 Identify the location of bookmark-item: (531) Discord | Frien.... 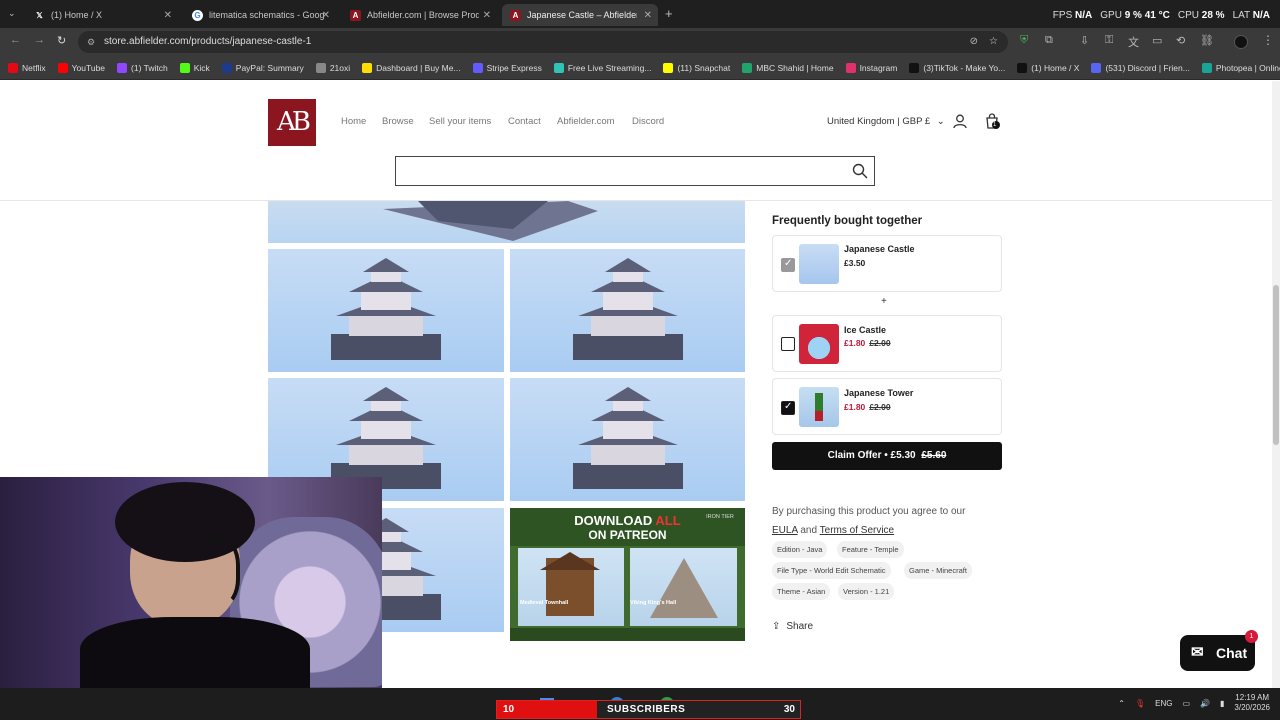
(1140, 67).